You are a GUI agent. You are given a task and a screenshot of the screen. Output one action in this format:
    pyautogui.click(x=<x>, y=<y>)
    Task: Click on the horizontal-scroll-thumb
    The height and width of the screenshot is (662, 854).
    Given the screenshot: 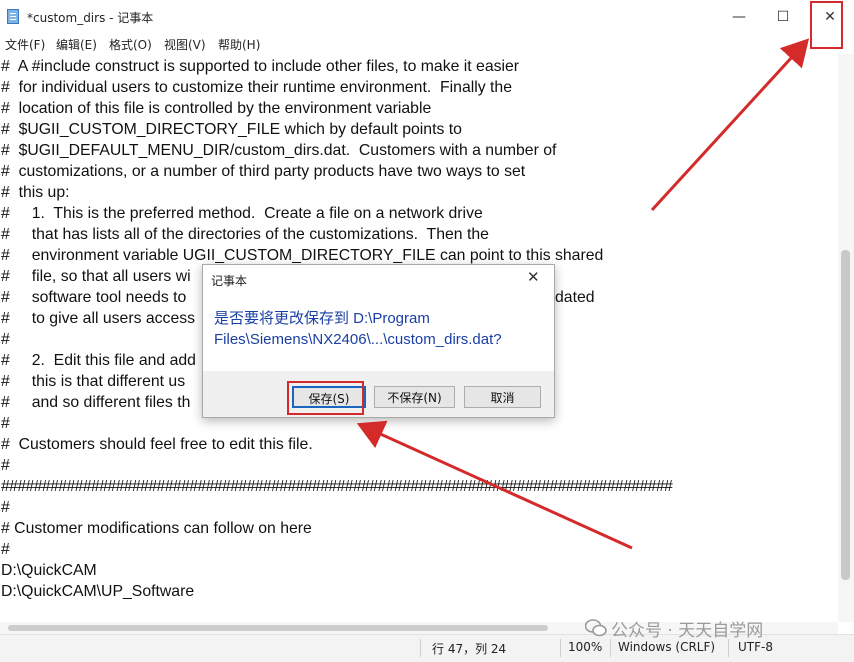 What is the action you would take?
    pyautogui.click(x=278, y=628)
    